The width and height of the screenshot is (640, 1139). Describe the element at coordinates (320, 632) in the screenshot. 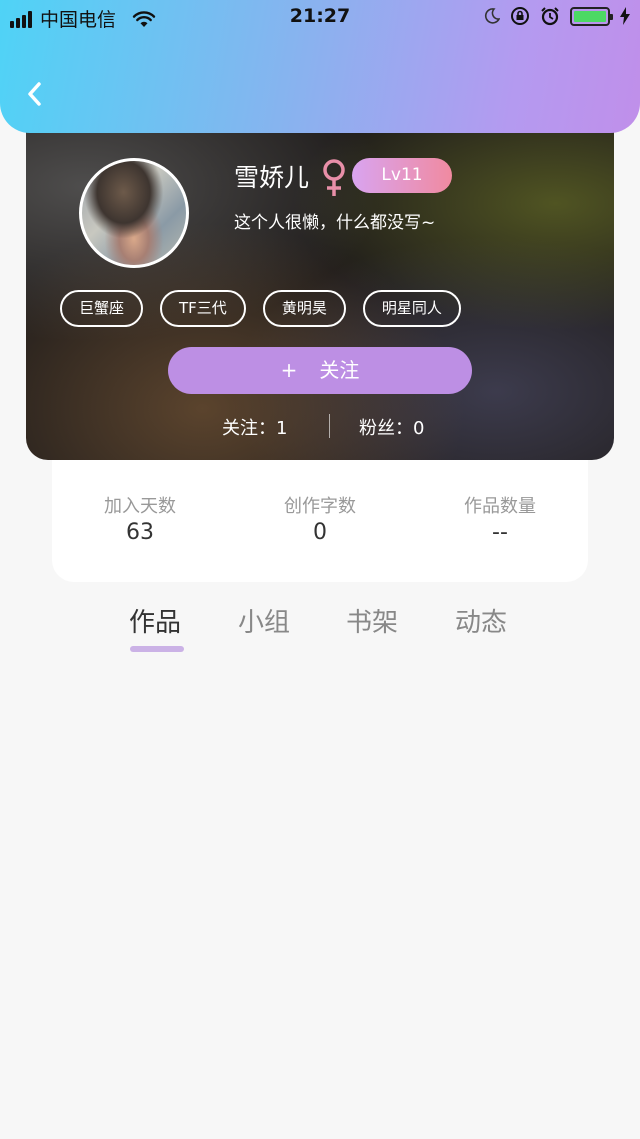

I see `tab-bar: 作品 小组 书架 动态` at that location.